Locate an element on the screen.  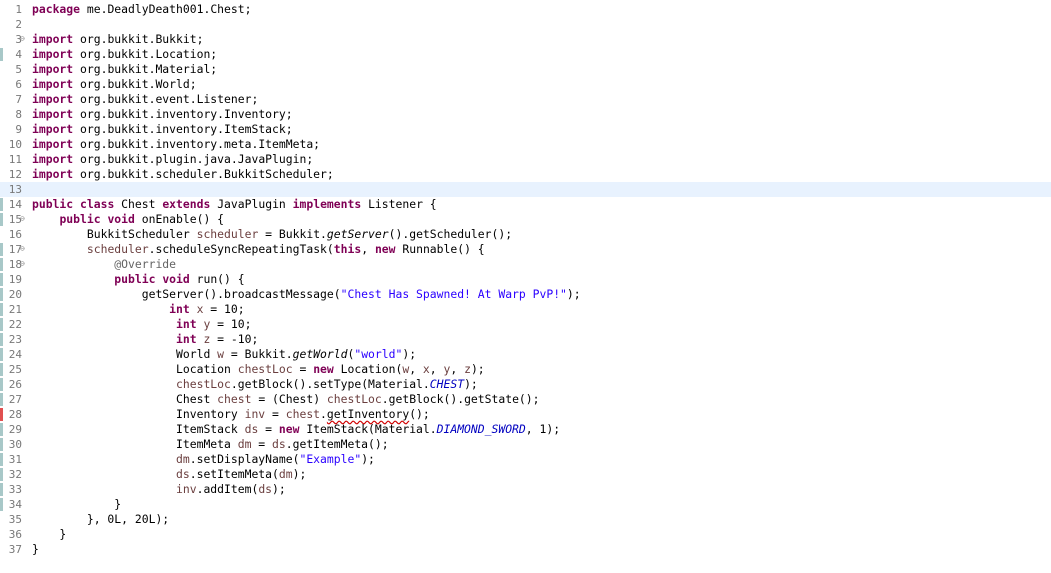
line-code: import org.bukkit.event.Listener; is located at coordinates (145, 99).